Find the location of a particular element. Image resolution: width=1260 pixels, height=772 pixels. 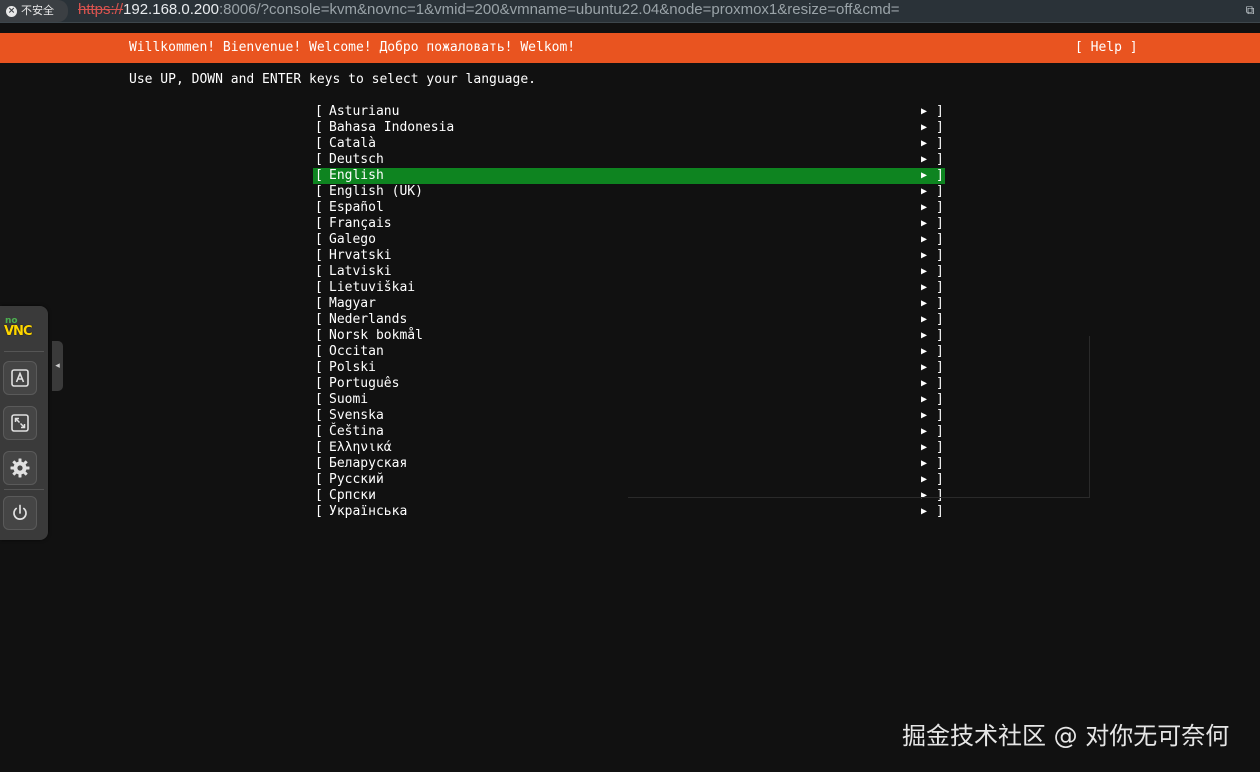

fullscreen-button is located at coordinates (20, 423).